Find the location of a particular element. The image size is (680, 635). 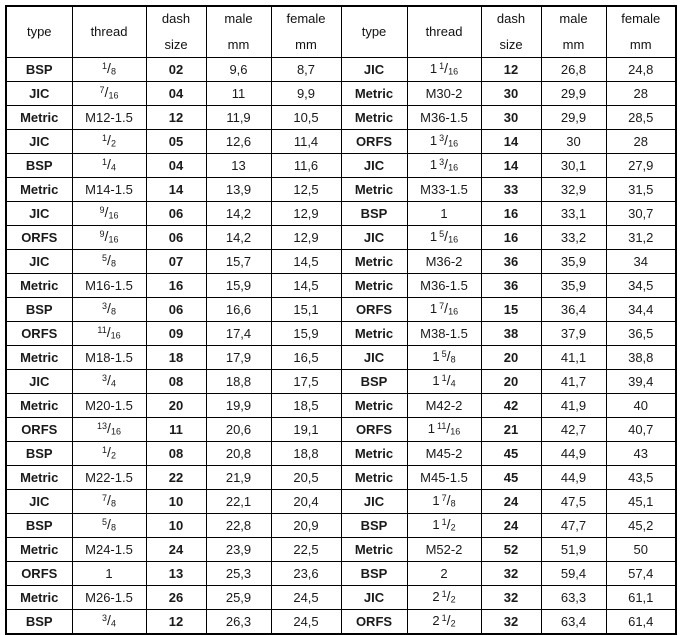

thread-fraction: 1 1/2 is located at coordinates (444, 525).